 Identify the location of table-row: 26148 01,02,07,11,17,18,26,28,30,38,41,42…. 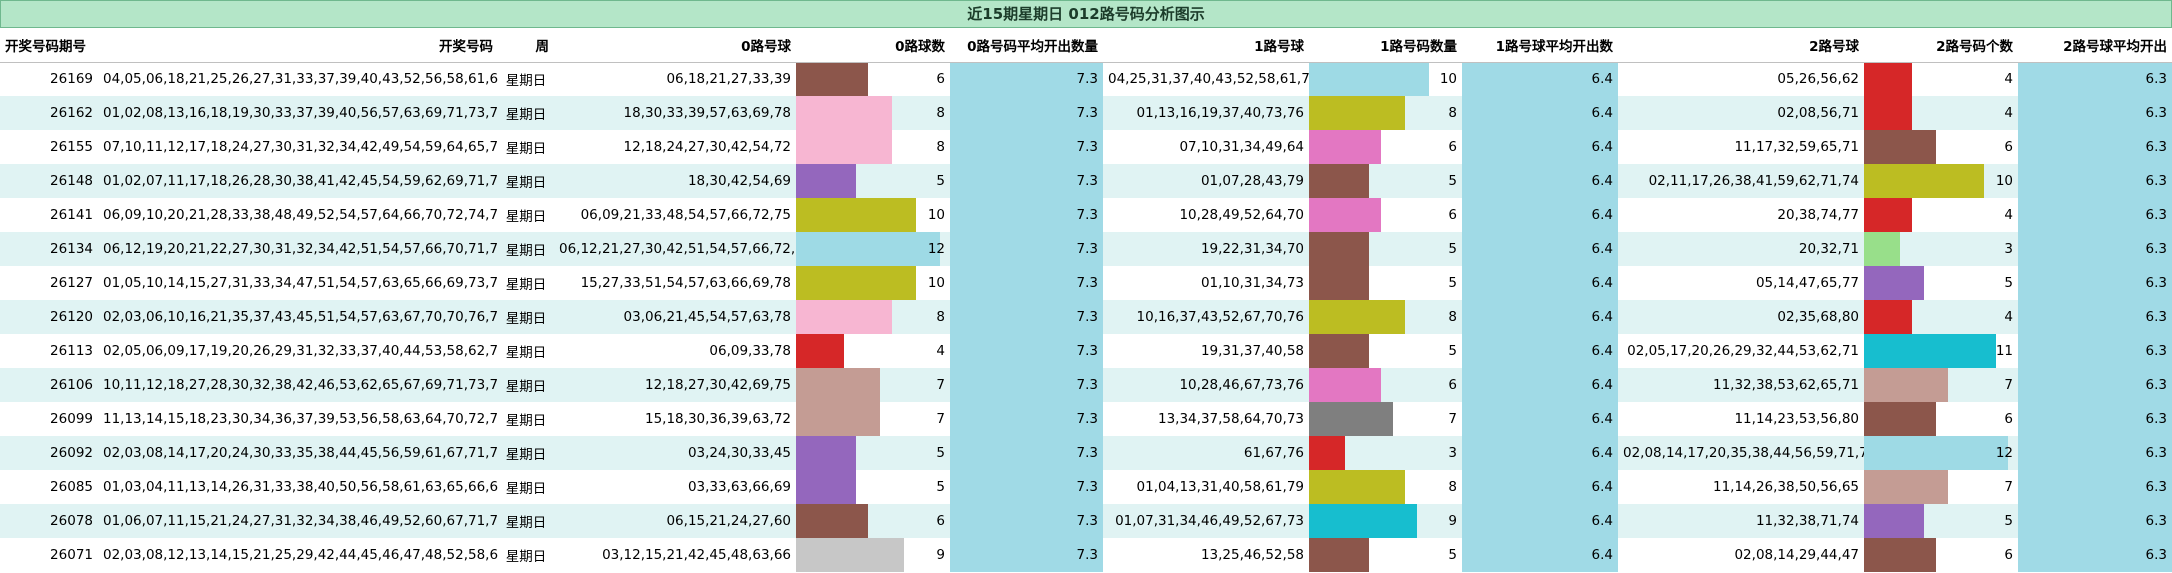
(1086, 181).